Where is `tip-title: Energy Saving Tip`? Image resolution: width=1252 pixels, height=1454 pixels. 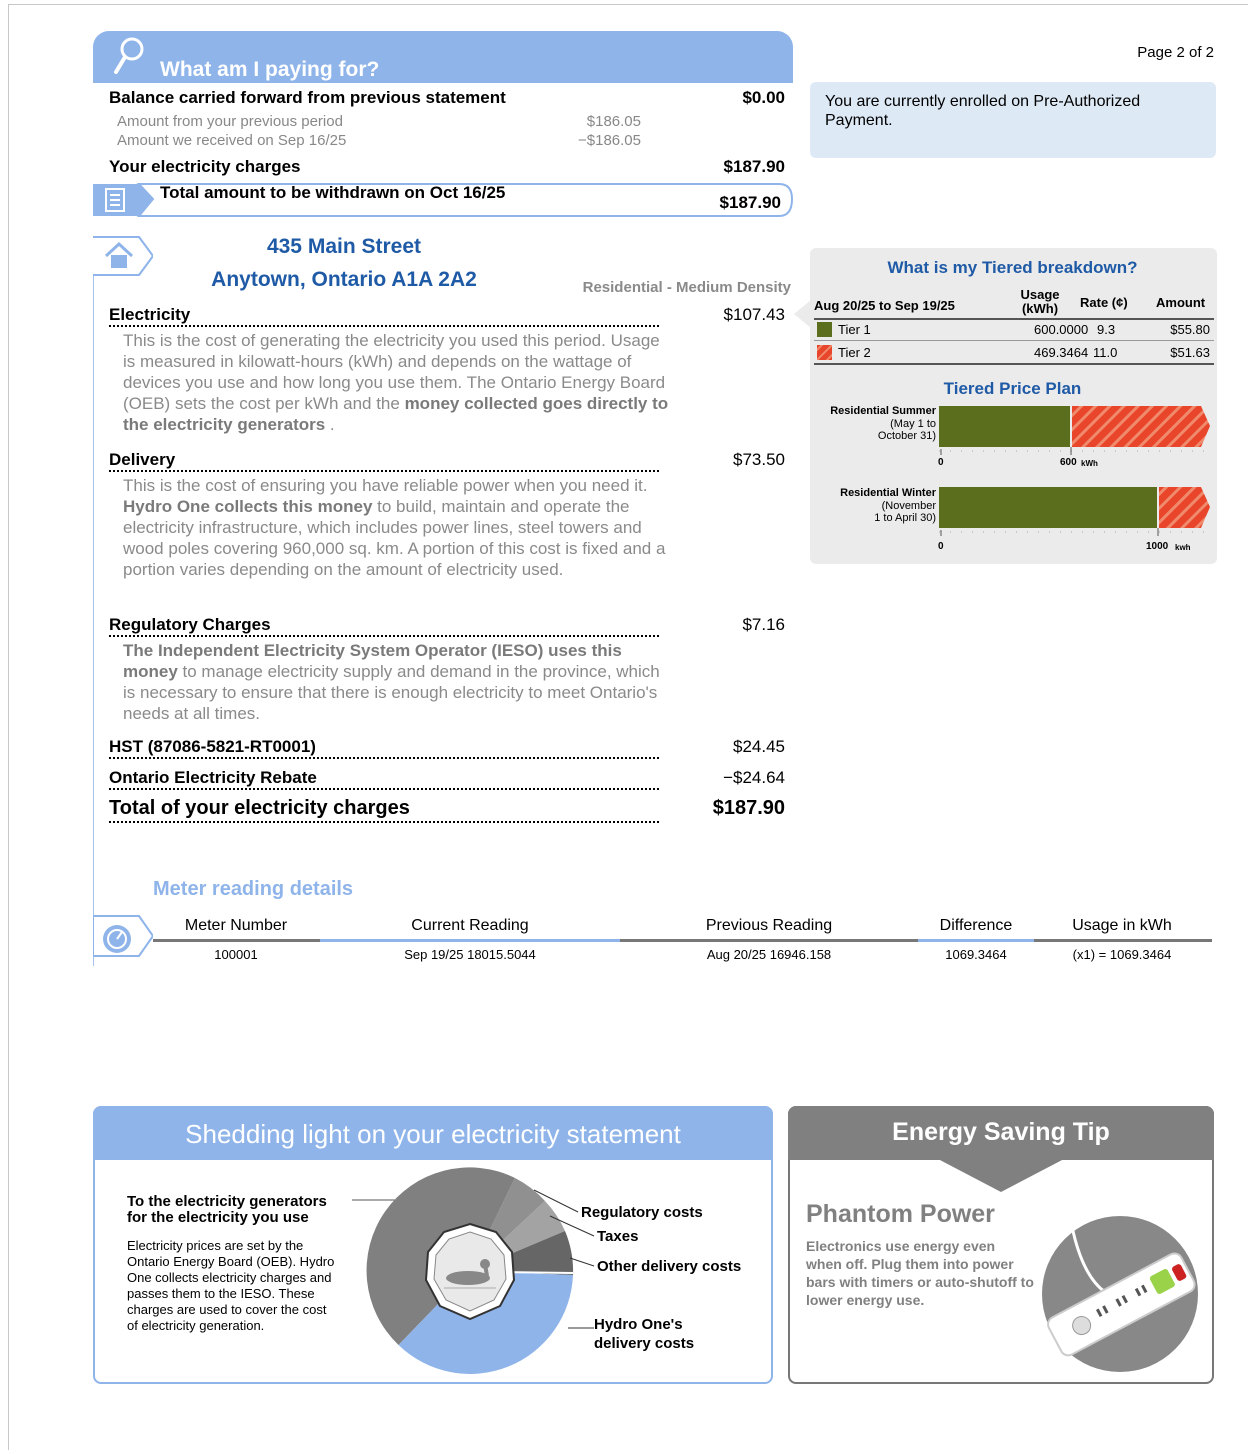 tip-title: Energy Saving Tip is located at coordinates (1001, 1132).